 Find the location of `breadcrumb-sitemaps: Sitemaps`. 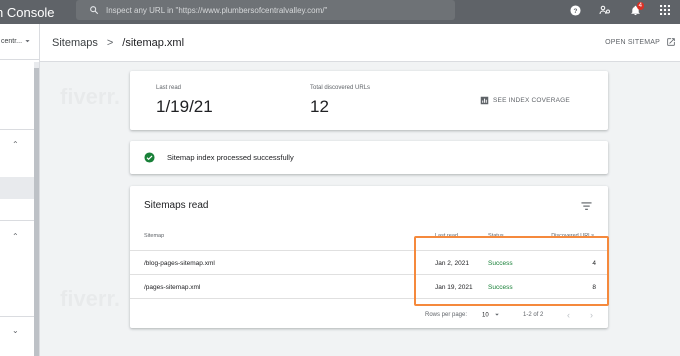

breadcrumb-sitemaps: Sitemaps is located at coordinates (75, 43).